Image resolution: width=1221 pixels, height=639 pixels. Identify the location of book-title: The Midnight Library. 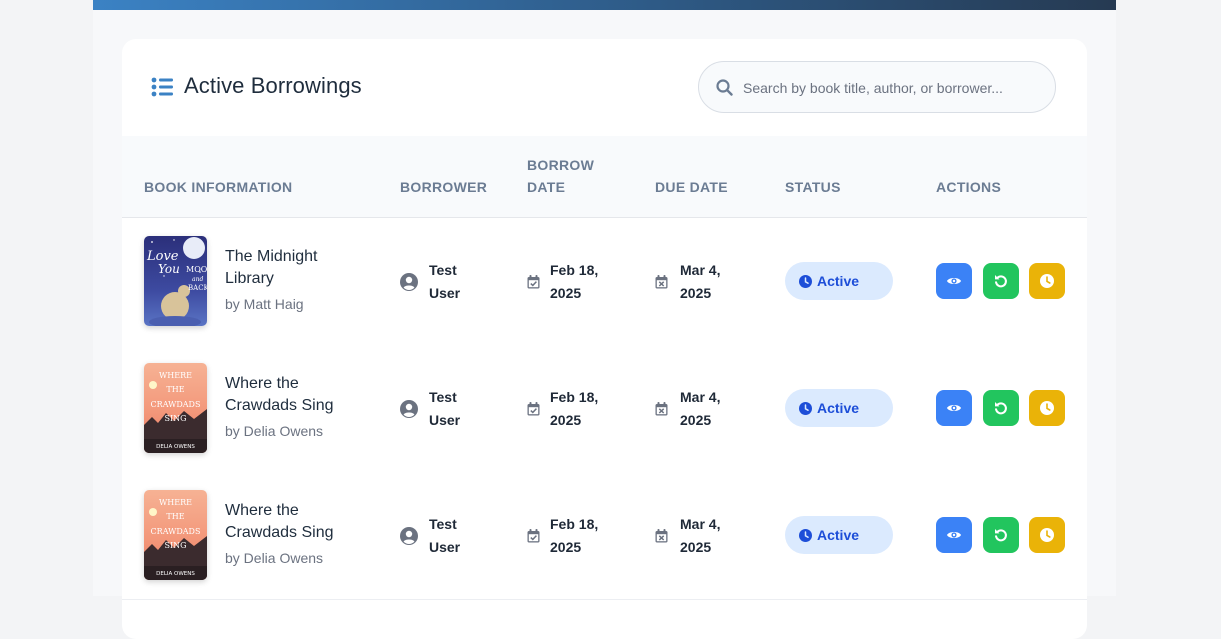
(271, 267).